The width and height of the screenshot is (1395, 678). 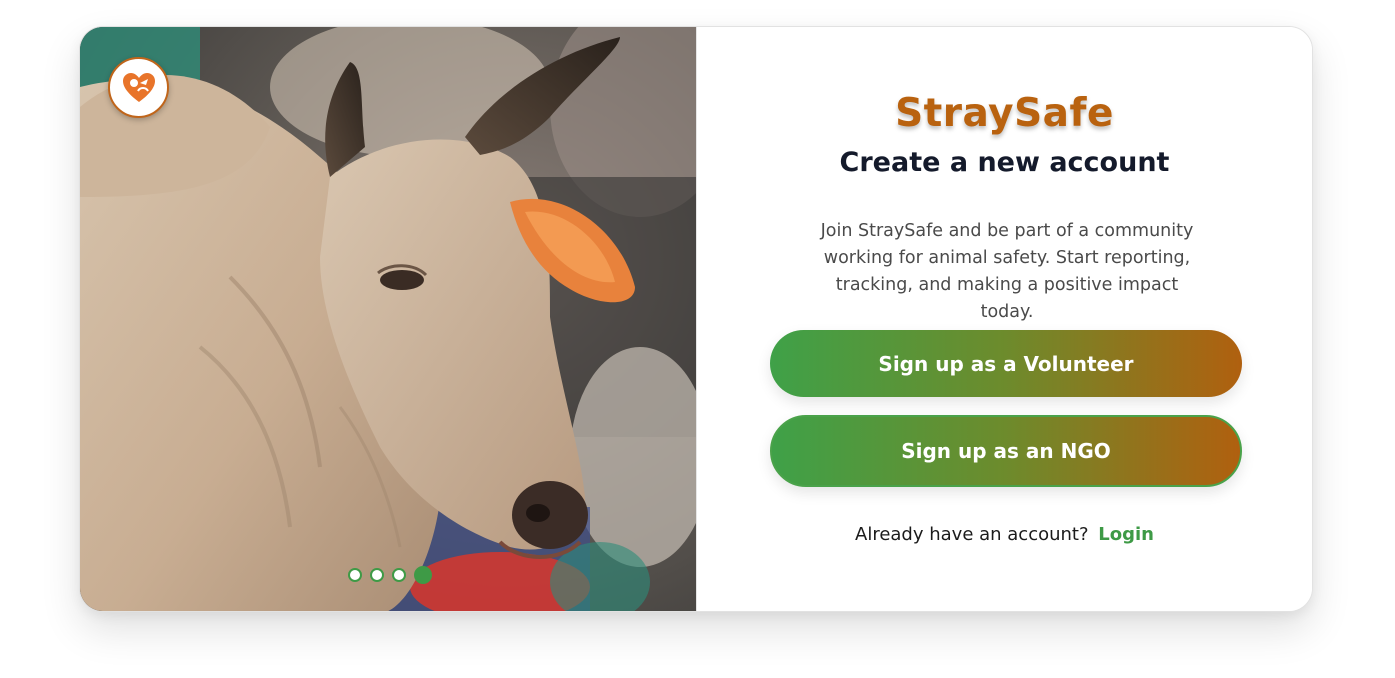 I want to click on signup-ngo-label: Sign up as an NGO, so click(x=1006, y=451).